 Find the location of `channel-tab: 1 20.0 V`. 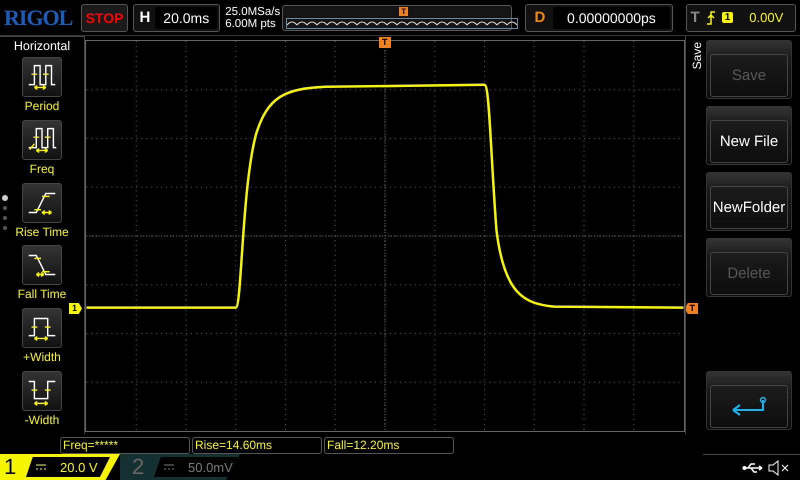

channel-tab: 1 20.0 V is located at coordinates (60, 467).